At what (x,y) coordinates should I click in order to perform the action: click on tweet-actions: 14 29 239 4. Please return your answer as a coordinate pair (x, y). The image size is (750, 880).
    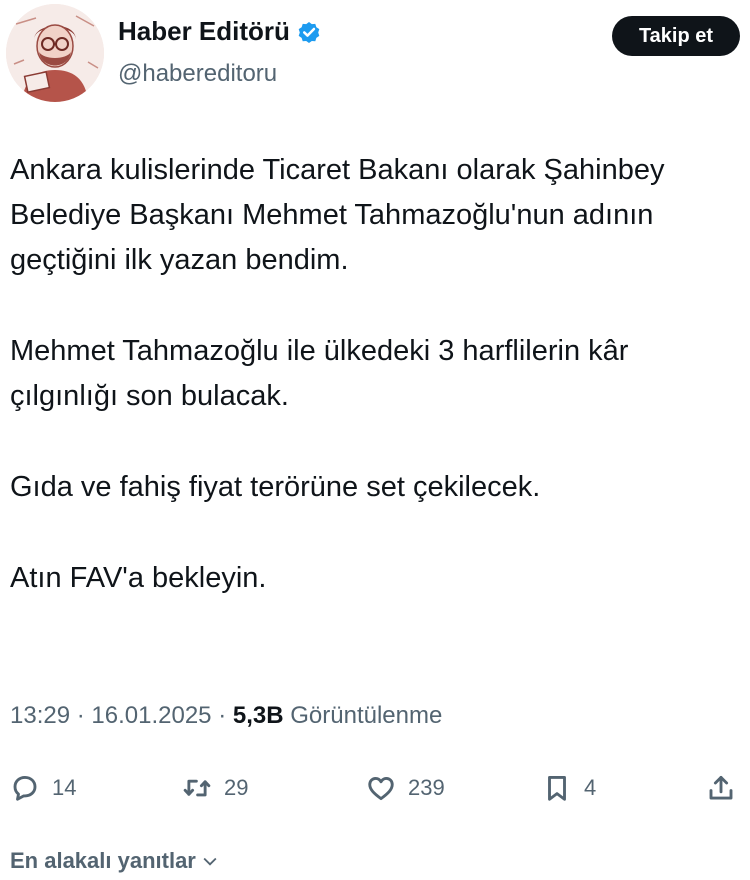
    Looking at the image, I should click on (379, 788).